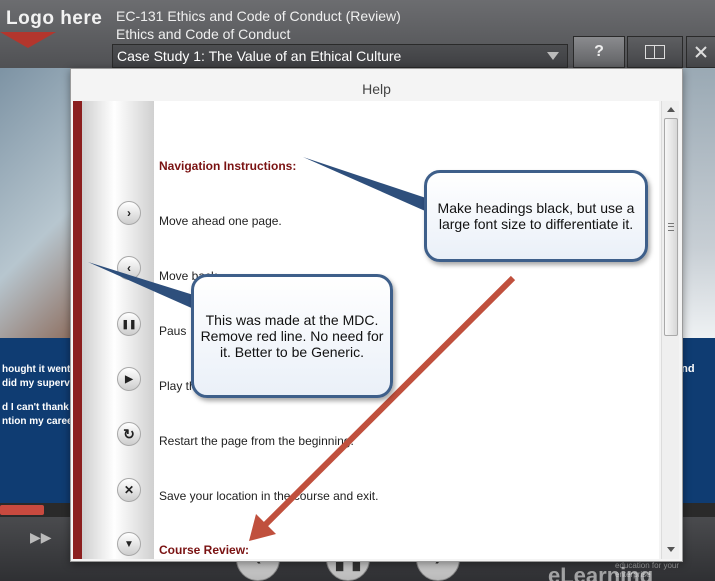 Image resolution: width=715 pixels, height=581 pixels. Describe the element at coordinates (37, 383) in the screenshot. I see `transcript-line: did my supervi` at that location.